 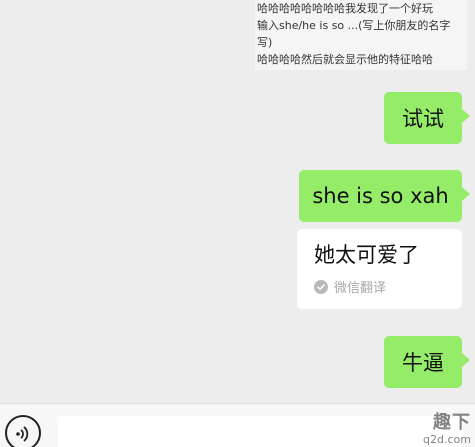 I want to click on message-input, so click(x=260, y=431).